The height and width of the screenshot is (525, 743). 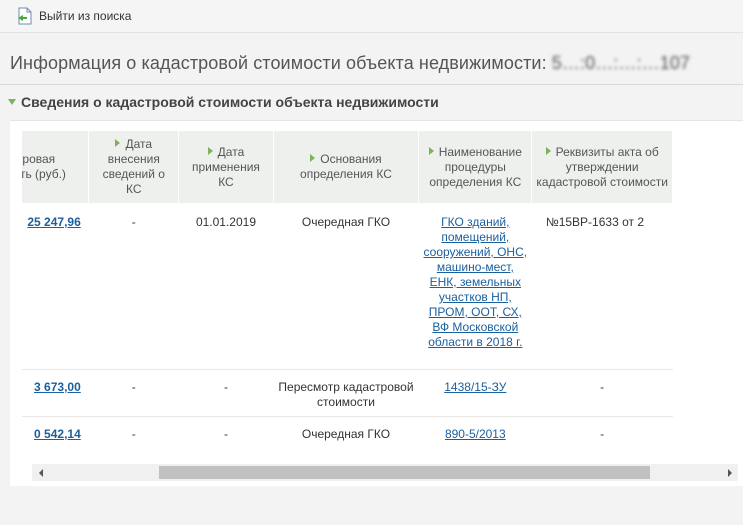 What do you see at coordinates (44, 166) in the screenshot?
I see `column-header-label: кадастровая стоимость (руб.)` at bounding box center [44, 166].